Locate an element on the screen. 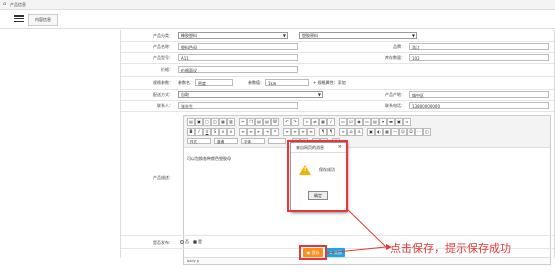  arrow-line-to-dialog is located at coordinates (366, 227).